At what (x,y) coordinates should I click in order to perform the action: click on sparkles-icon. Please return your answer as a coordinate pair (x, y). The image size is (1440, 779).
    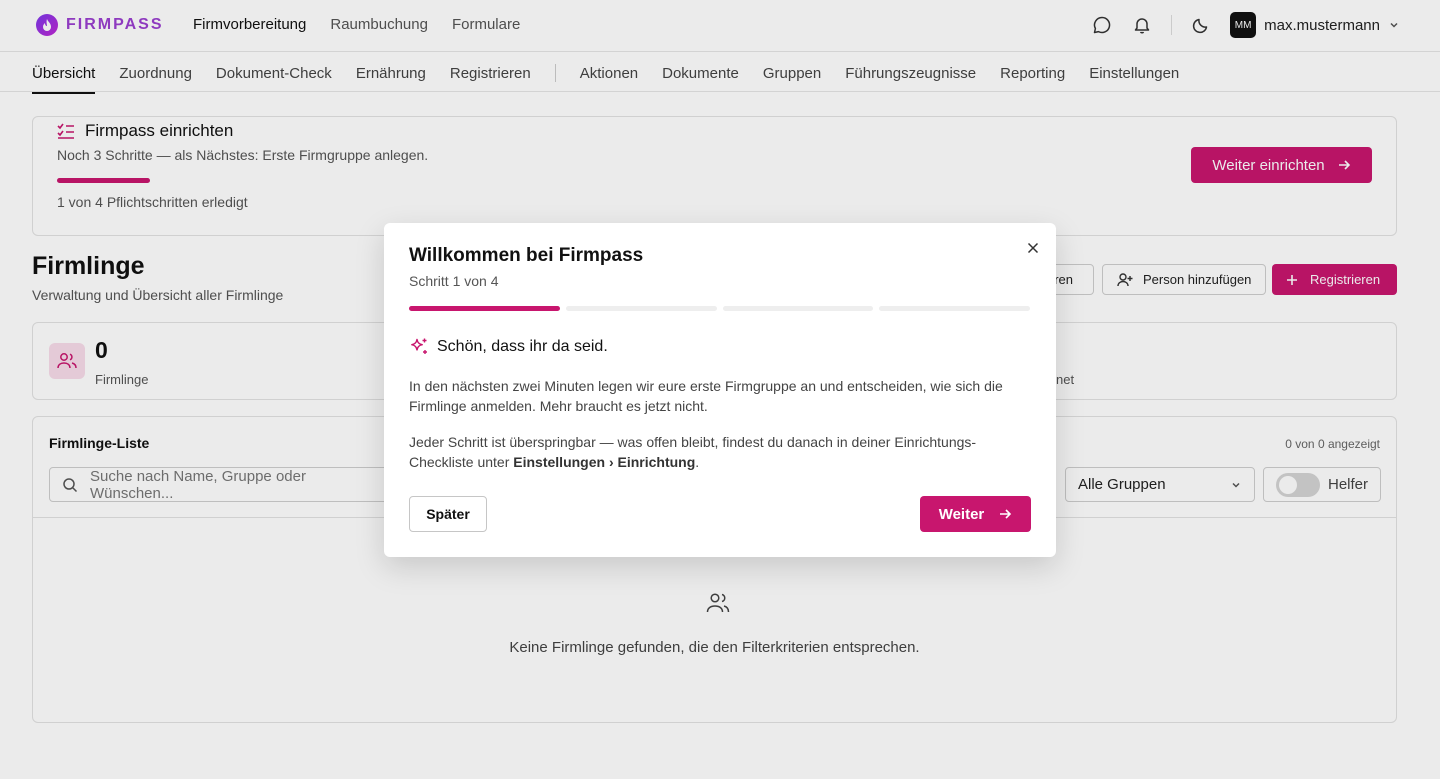
    Looking at the image, I should click on (419, 347).